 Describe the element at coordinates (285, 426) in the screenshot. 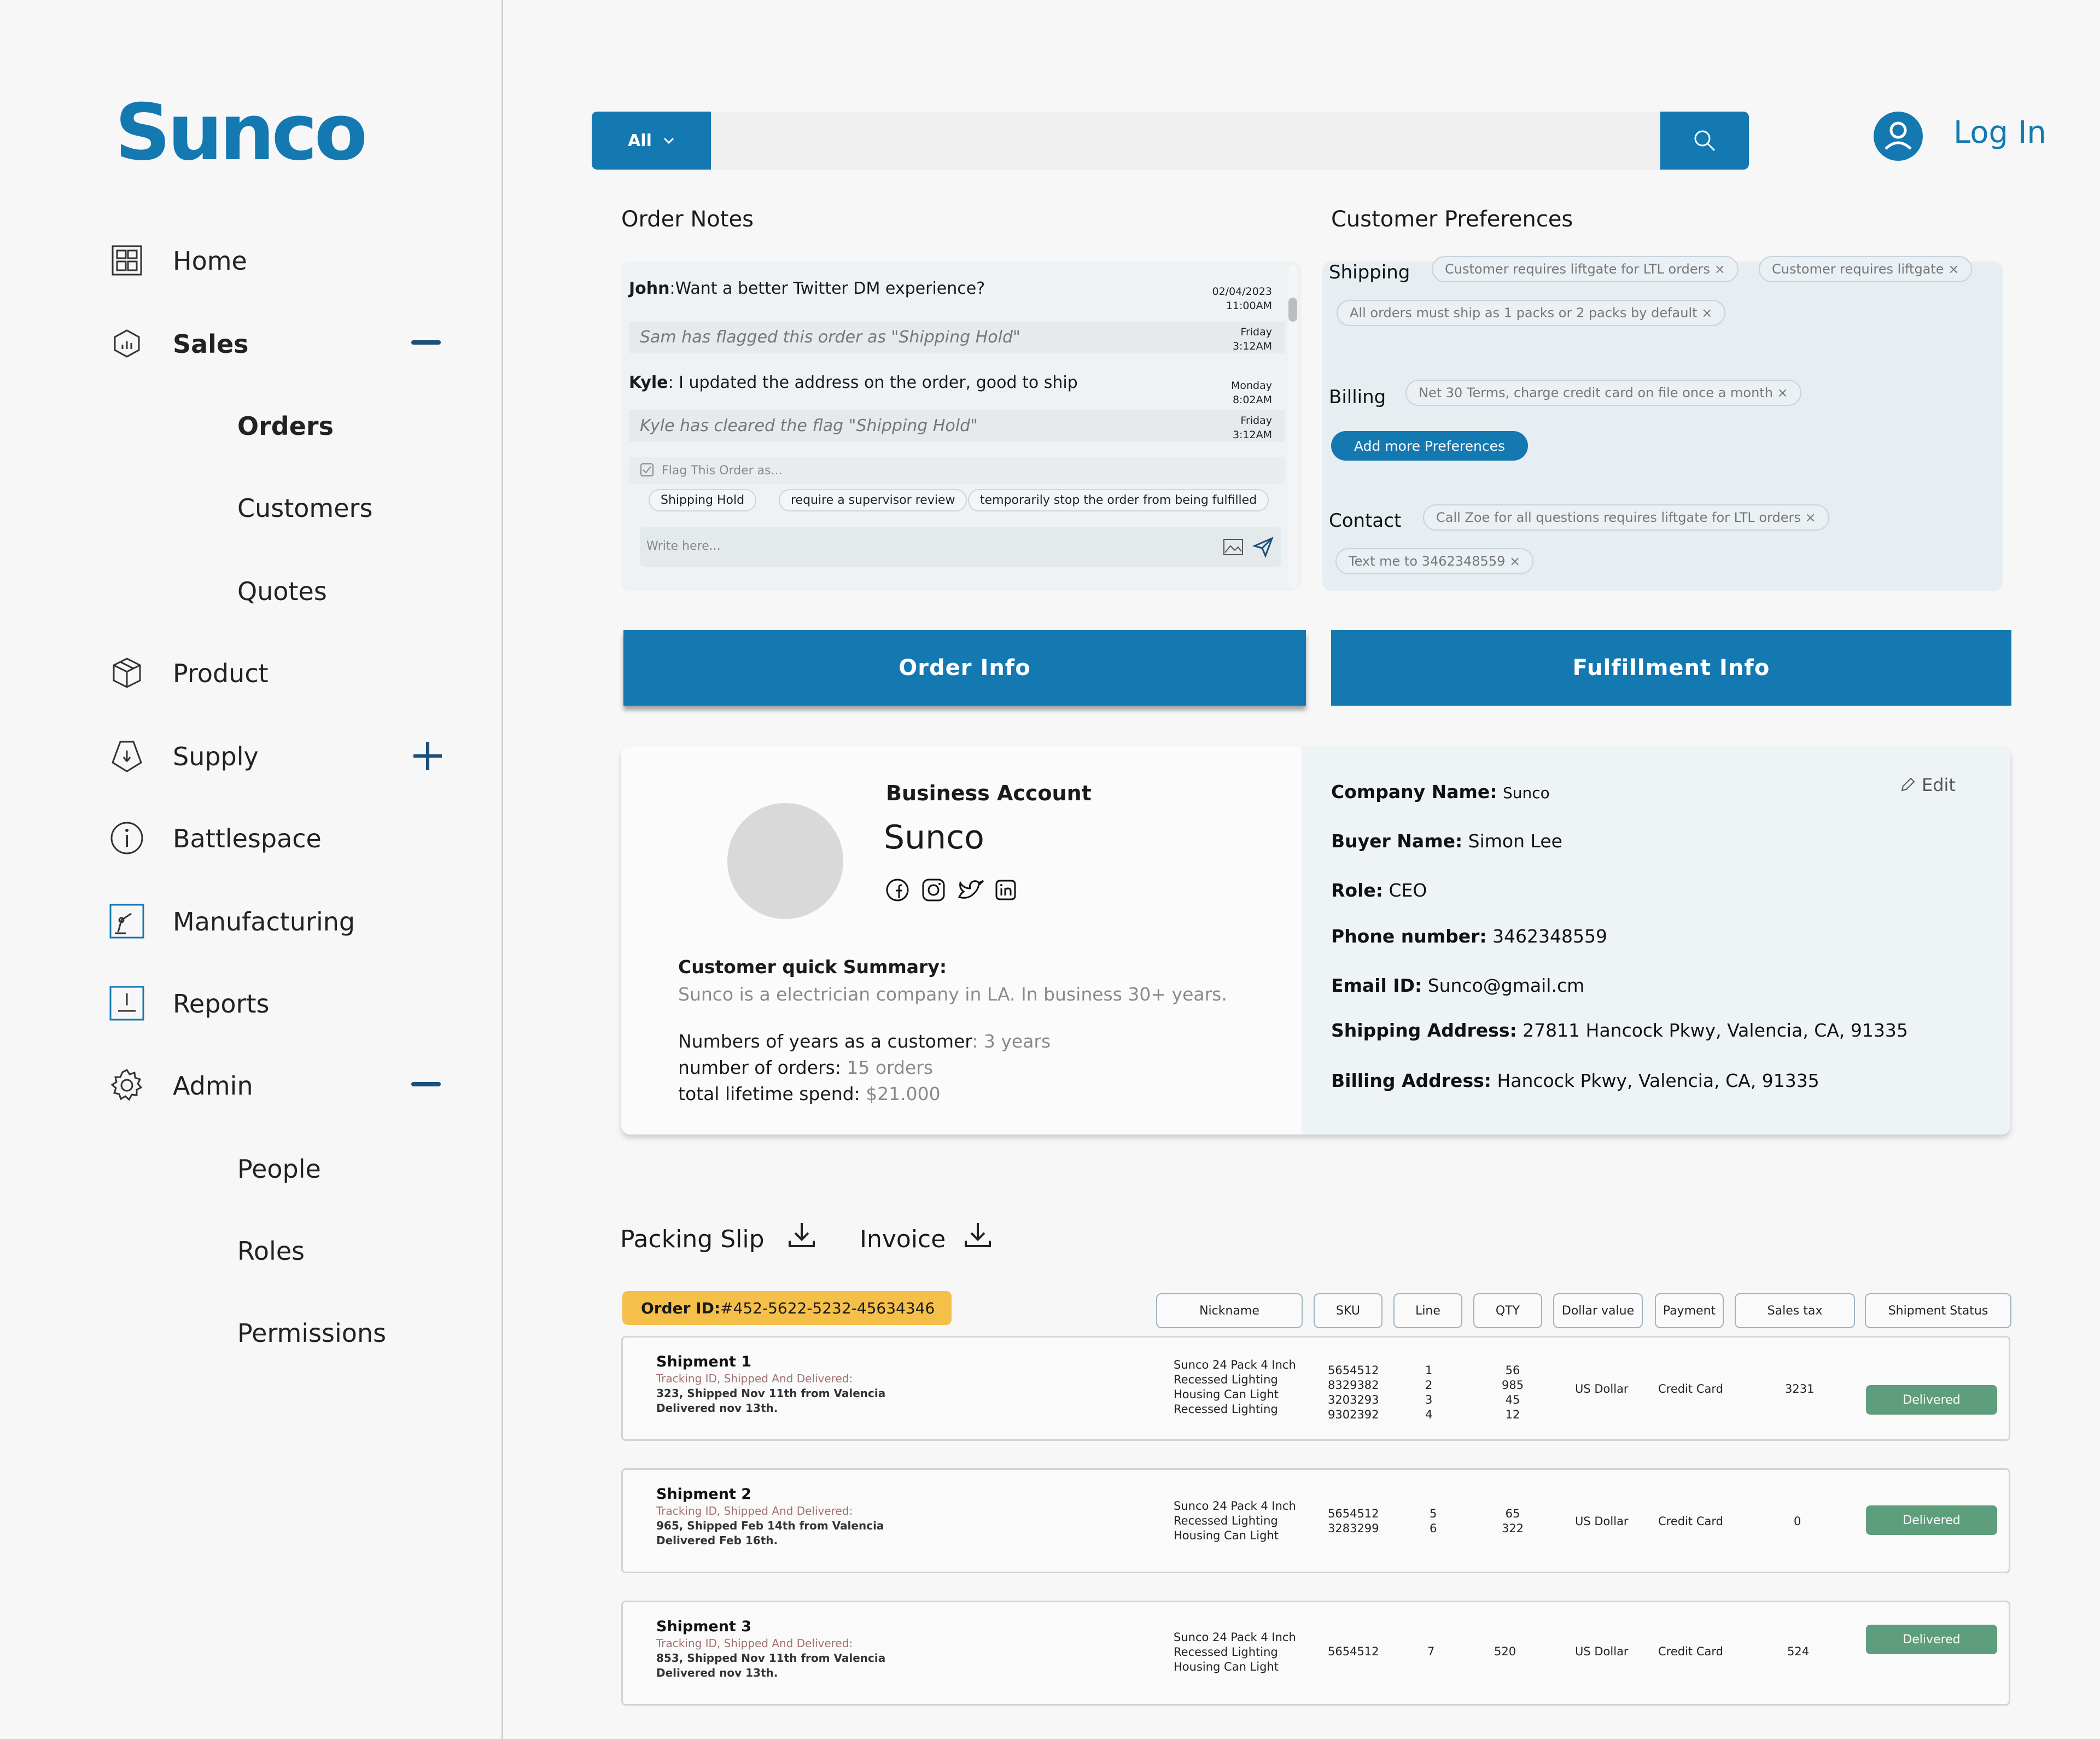

I see `sidebar-item-label: Orders` at that location.